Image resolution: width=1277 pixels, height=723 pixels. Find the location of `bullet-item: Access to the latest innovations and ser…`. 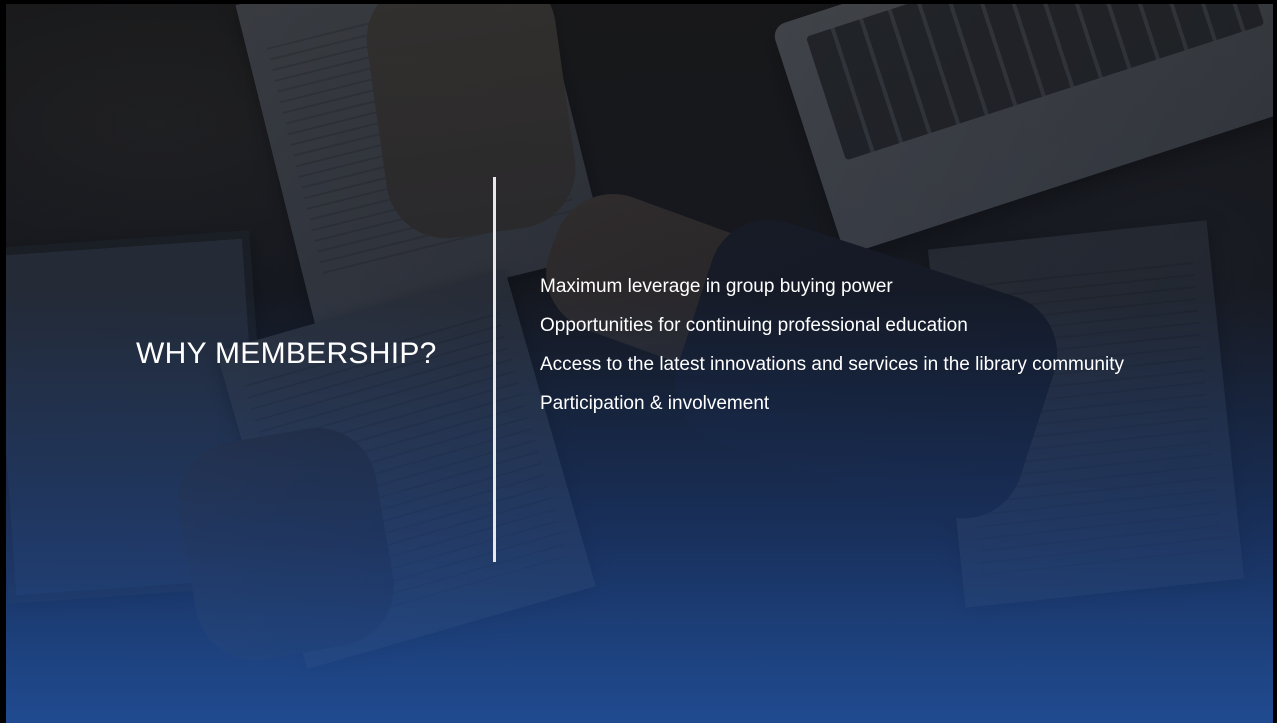

bullet-item: Access to the latest innovations and ser… is located at coordinates (832, 364).